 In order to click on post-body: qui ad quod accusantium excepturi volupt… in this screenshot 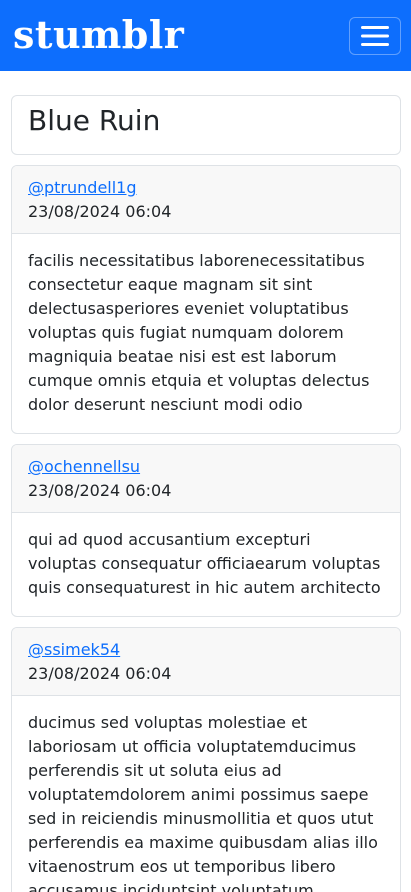, I will do `click(204, 563)`.